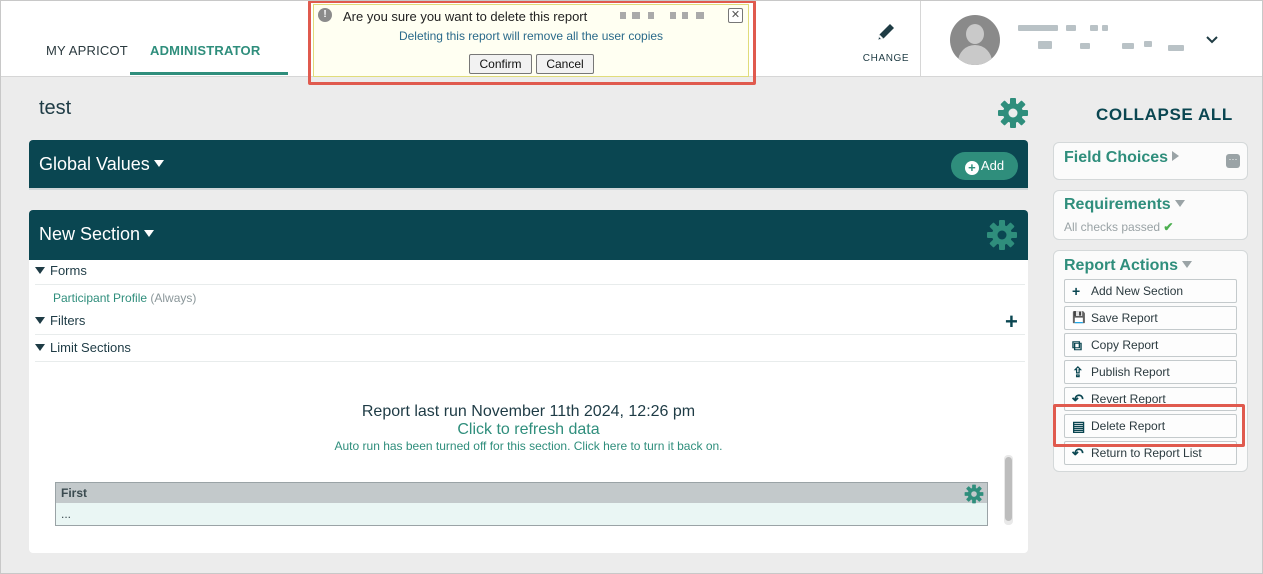 The width and height of the screenshot is (1263, 574). Describe the element at coordinates (1079, 426) in the screenshot. I see `archive-icon: ▤` at that location.